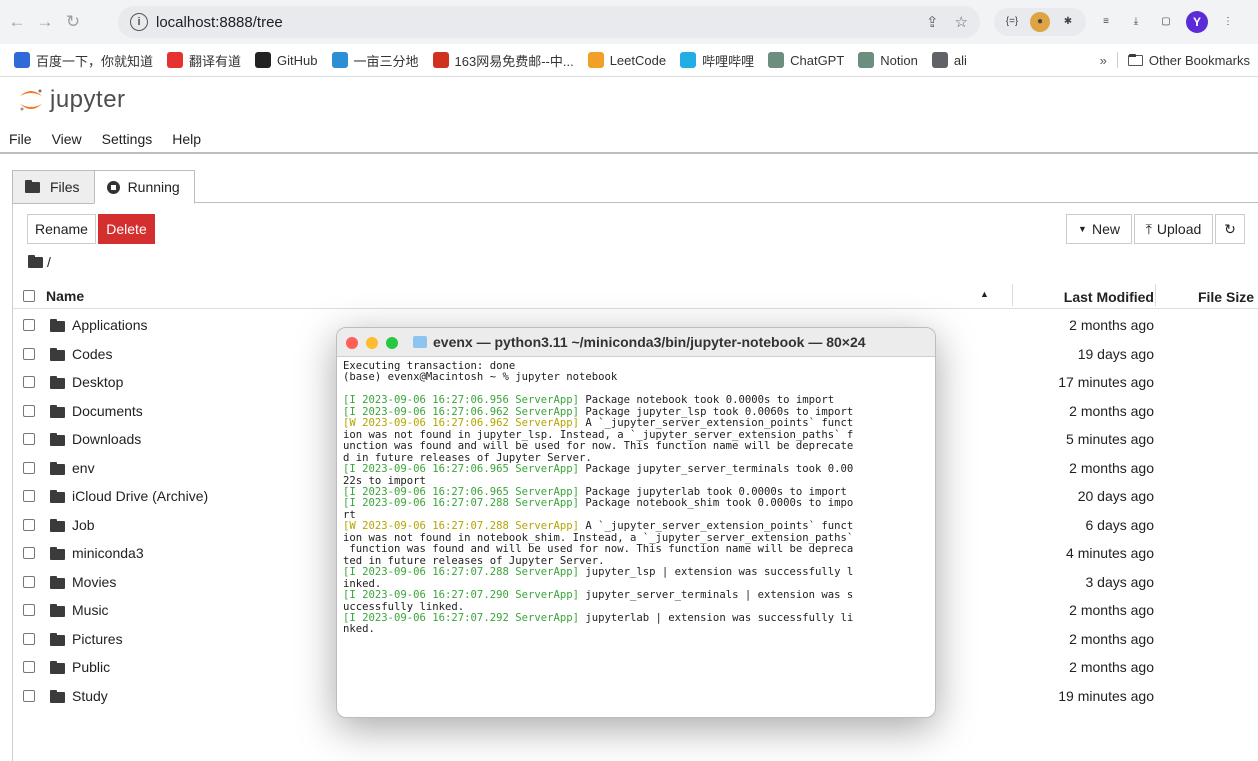 This screenshot has height=761, width=1258. Describe the element at coordinates (372, 343) in the screenshot. I see `minimize-window-icon` at that location.